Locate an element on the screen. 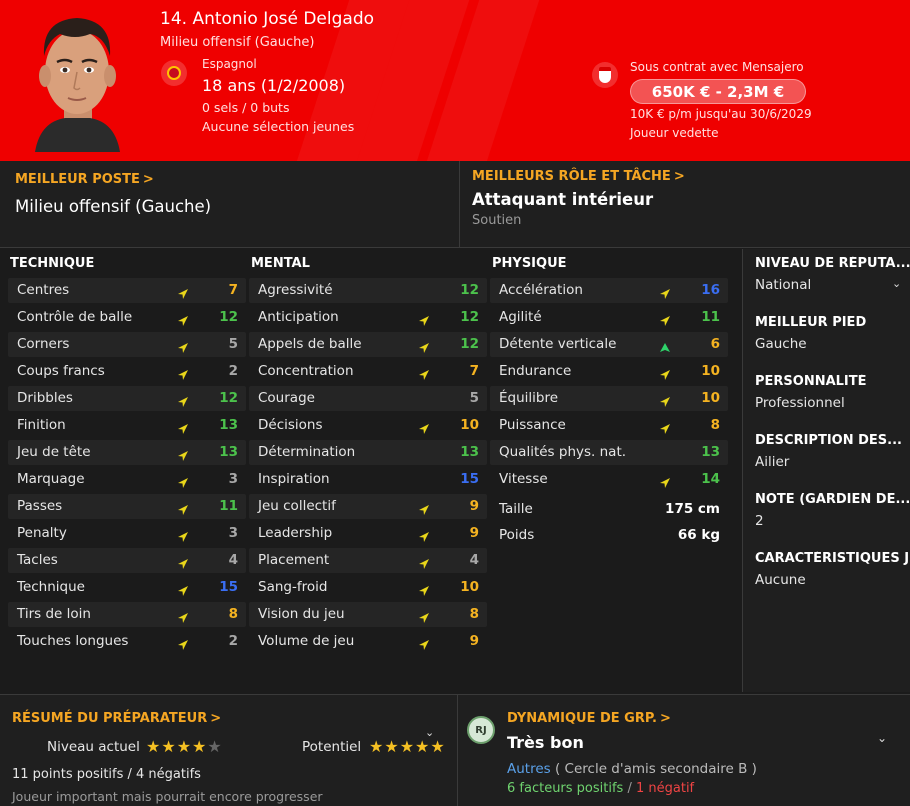  column-title: MENTAL is located at coordinates (280, 263).